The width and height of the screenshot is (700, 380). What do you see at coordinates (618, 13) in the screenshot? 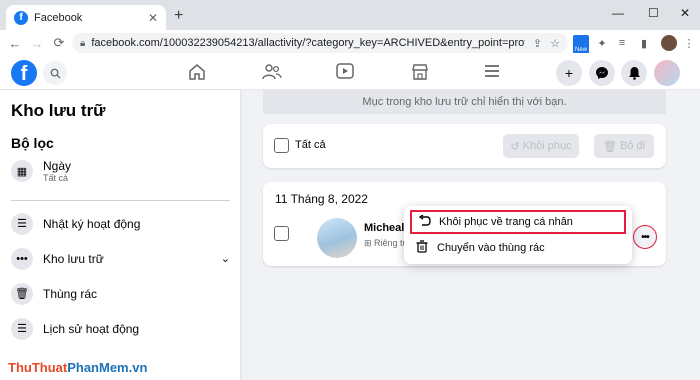
I see `minimize-button: —` at bounding box center [618, 13].